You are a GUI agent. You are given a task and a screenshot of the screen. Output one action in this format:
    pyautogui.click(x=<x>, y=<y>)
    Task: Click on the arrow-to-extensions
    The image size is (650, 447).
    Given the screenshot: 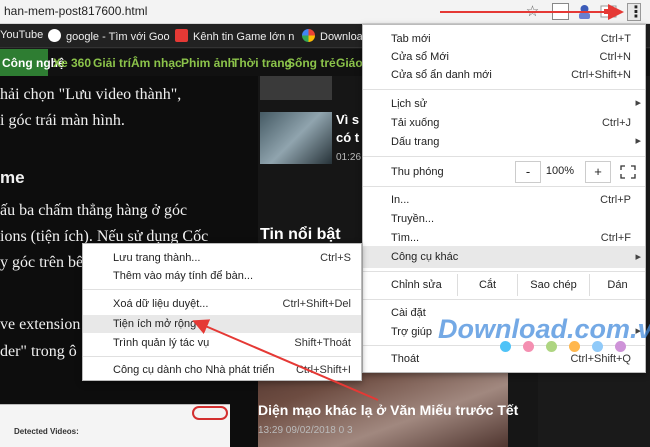 What is the action you would take?
    pyautogui.click(x=285, y=360)
    